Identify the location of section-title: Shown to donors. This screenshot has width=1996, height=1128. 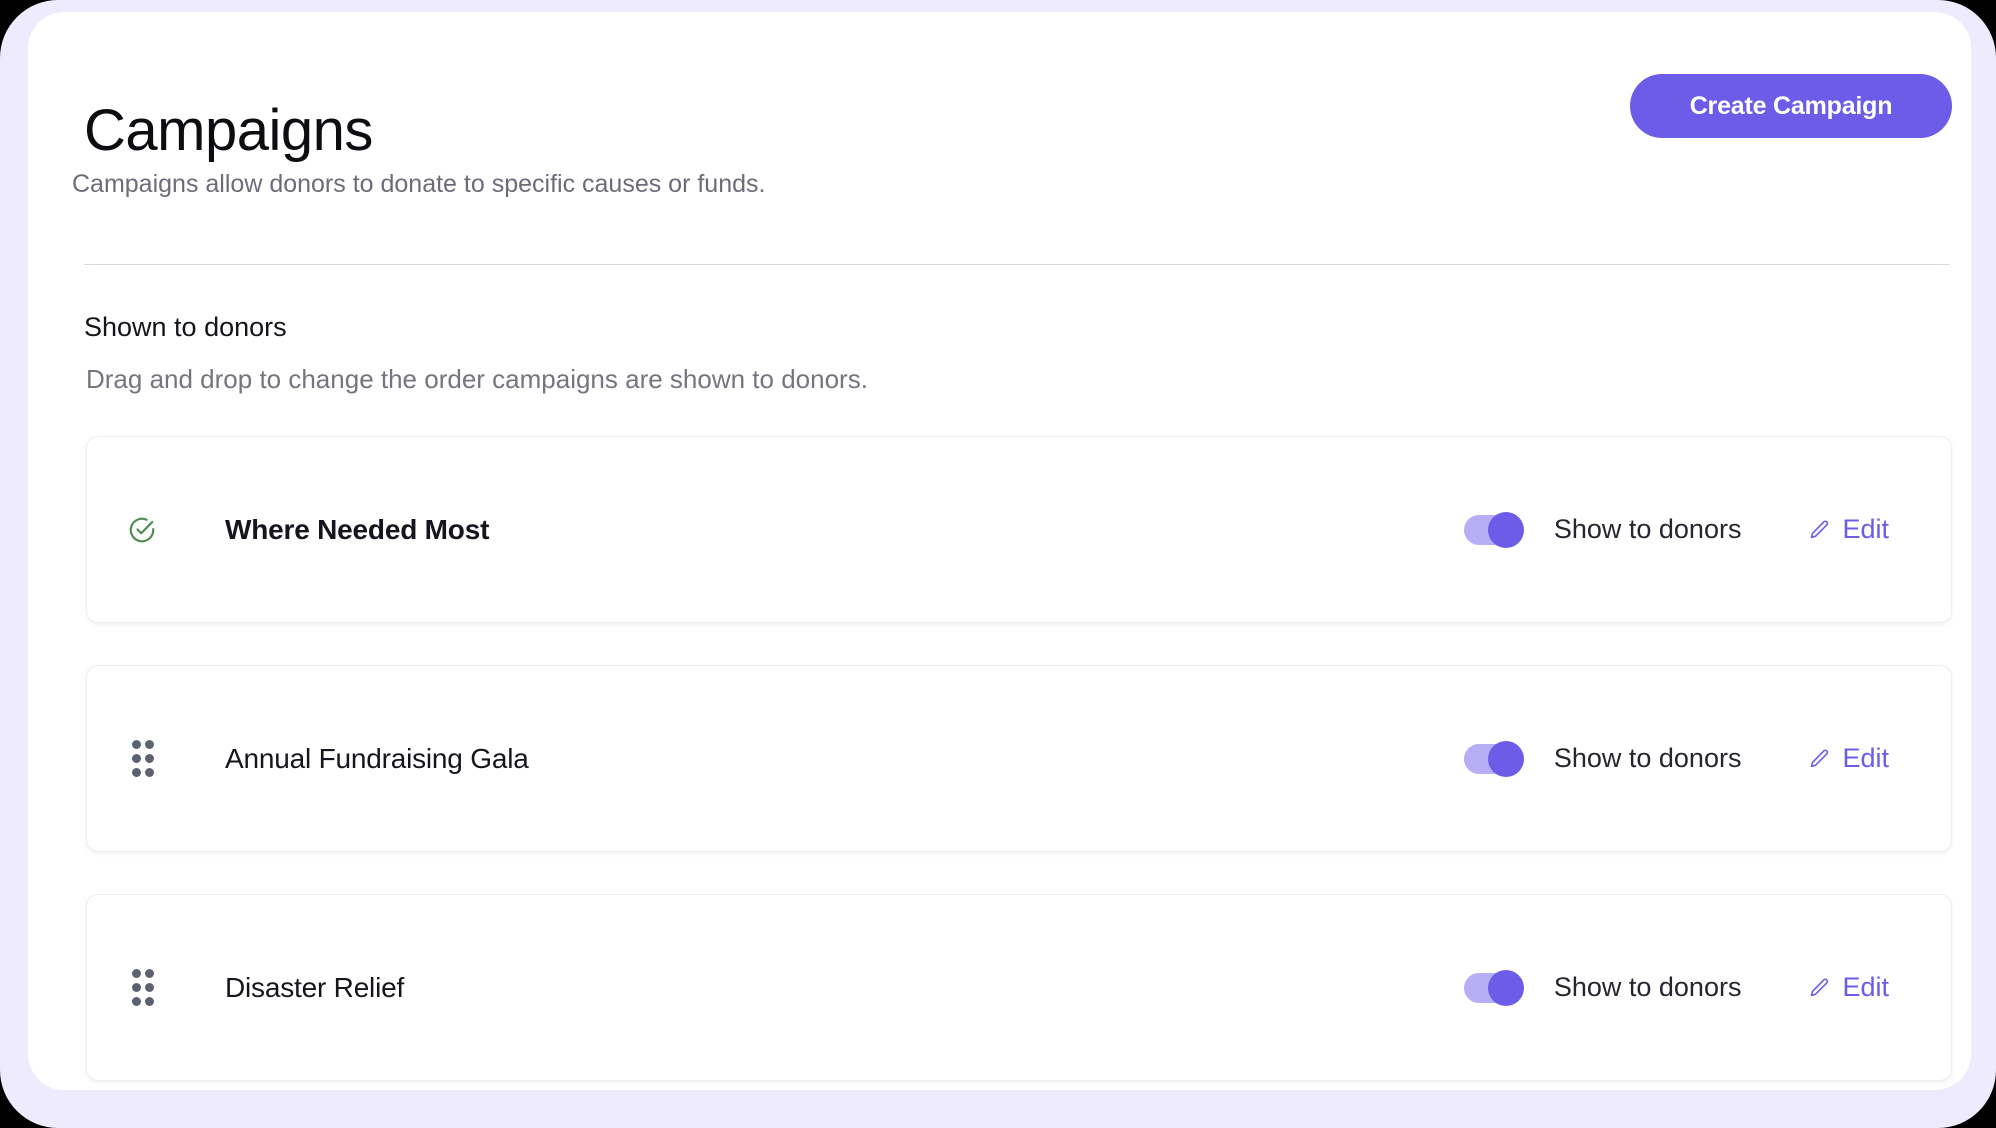
(185, 327).